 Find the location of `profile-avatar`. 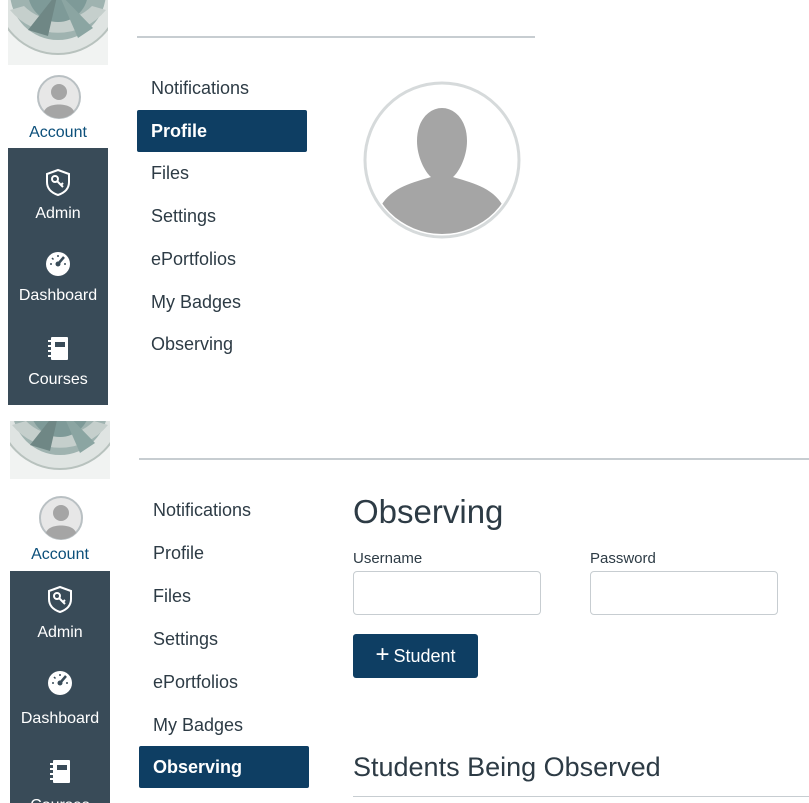

profile-avatar is located at coordinates (442, 160).